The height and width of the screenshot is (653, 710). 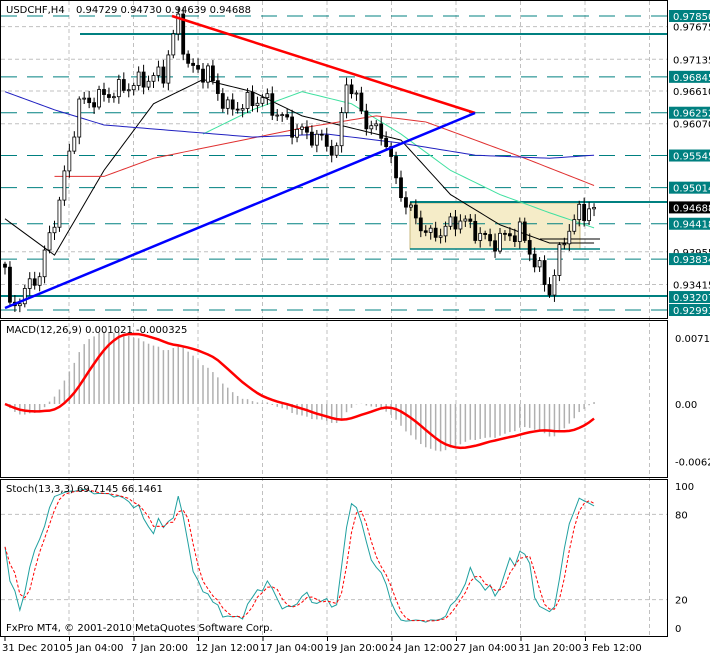 I want to click on x-tick-label: 7 Jan 20:00, so click(x=159, y=648).